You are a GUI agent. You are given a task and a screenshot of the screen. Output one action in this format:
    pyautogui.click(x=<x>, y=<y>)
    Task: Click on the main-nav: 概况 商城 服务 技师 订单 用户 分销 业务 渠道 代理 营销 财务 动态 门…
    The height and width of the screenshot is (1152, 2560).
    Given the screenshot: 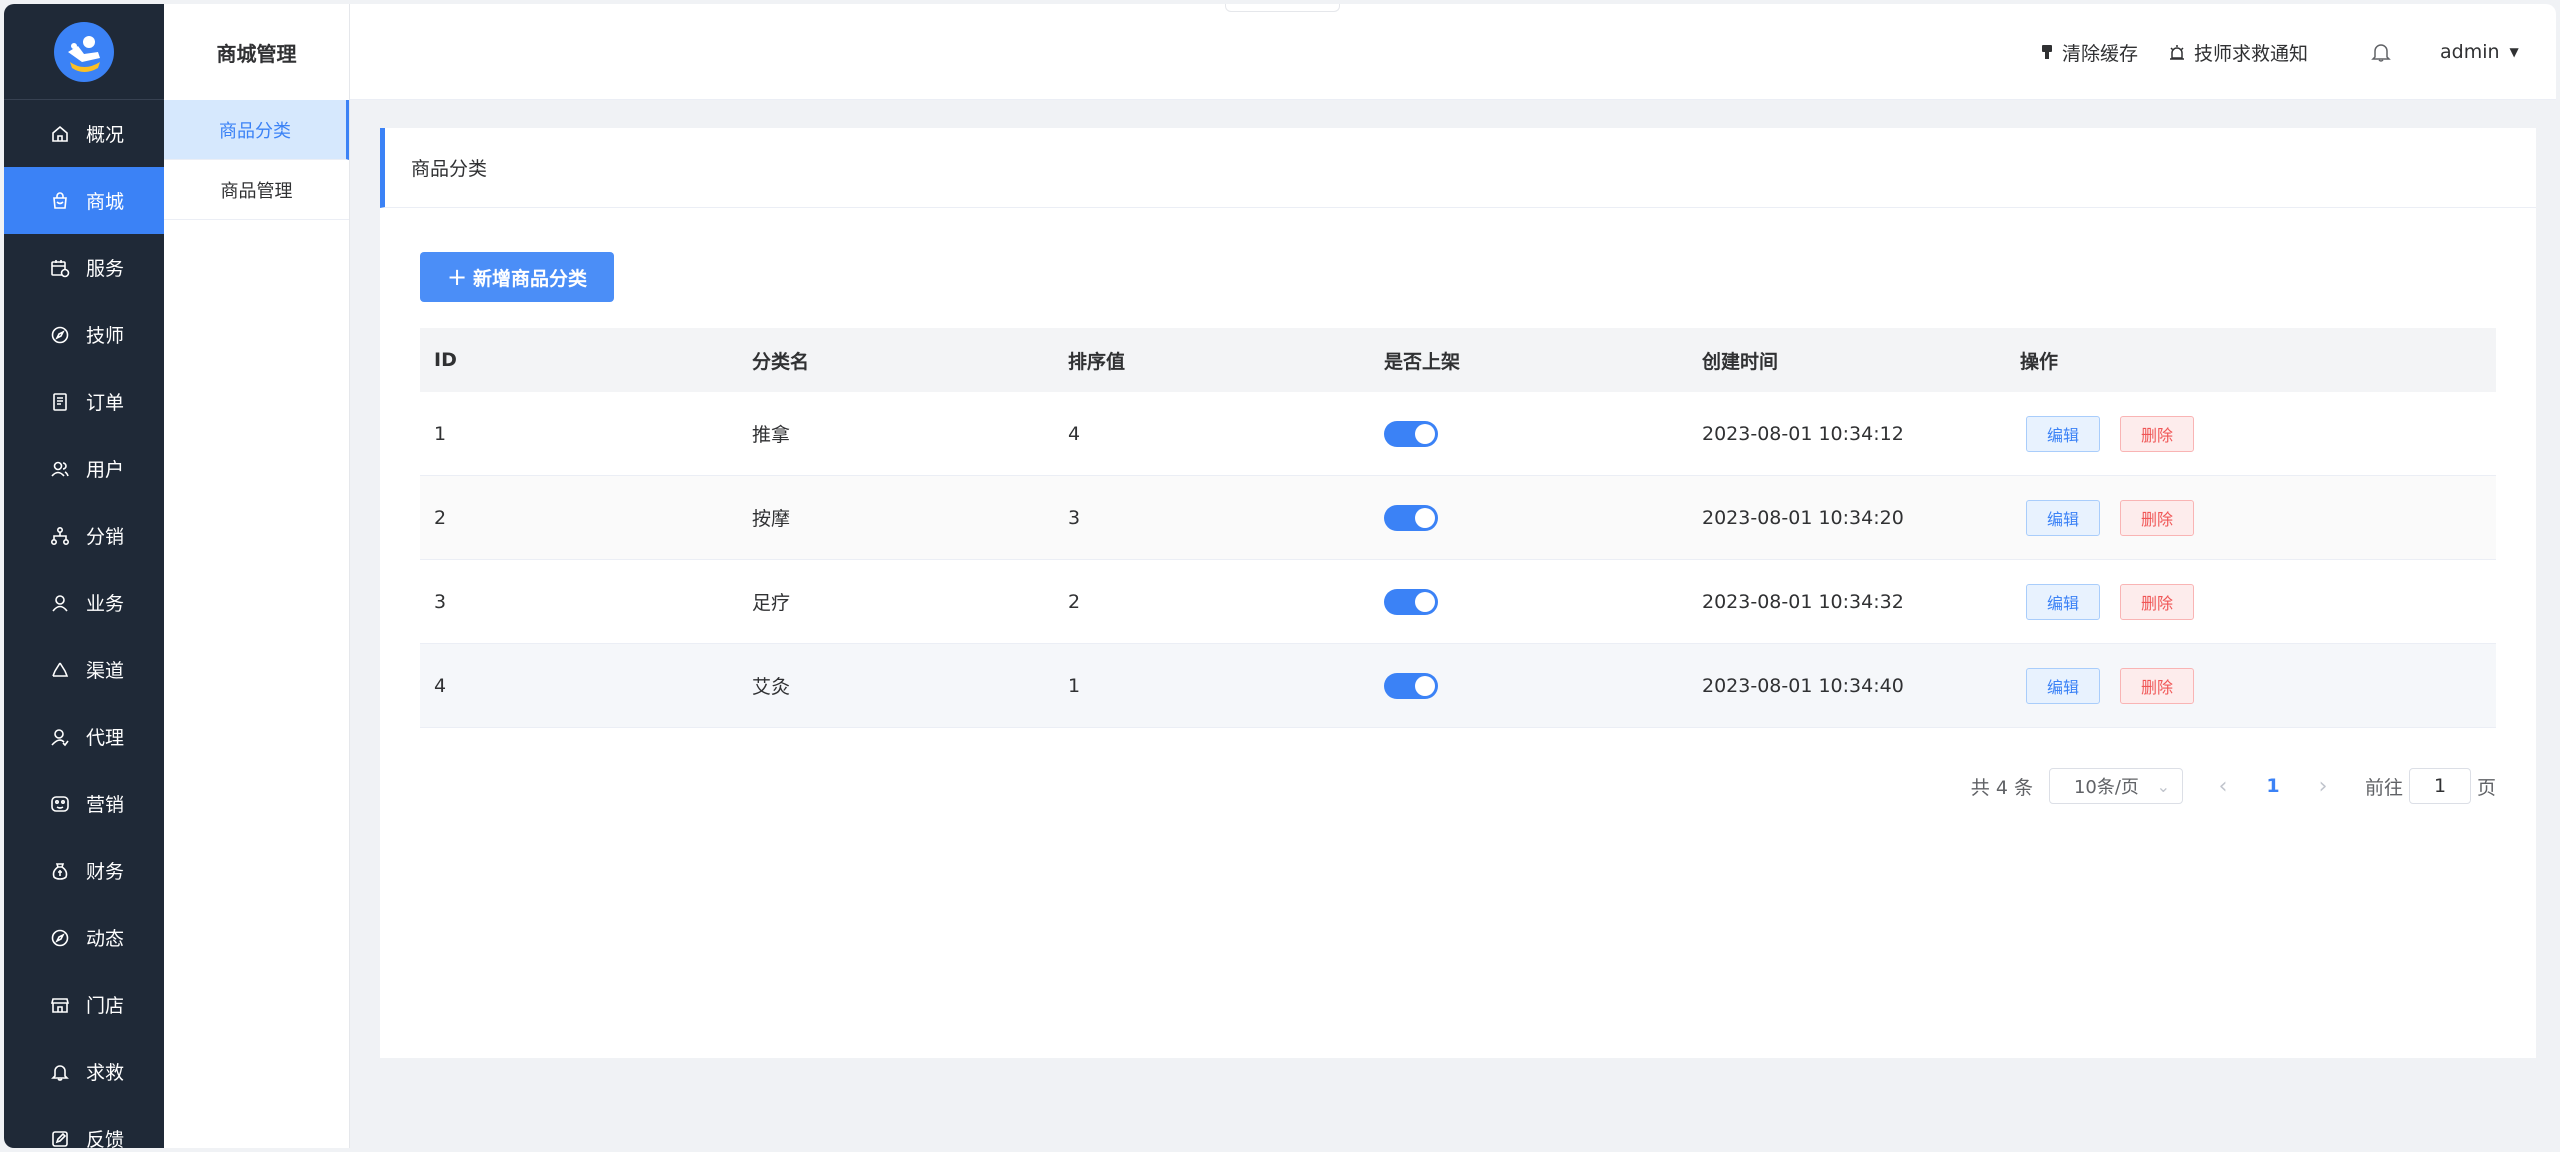 What is the action you would take?
    pyautogui.click(x=84, y=576)
    